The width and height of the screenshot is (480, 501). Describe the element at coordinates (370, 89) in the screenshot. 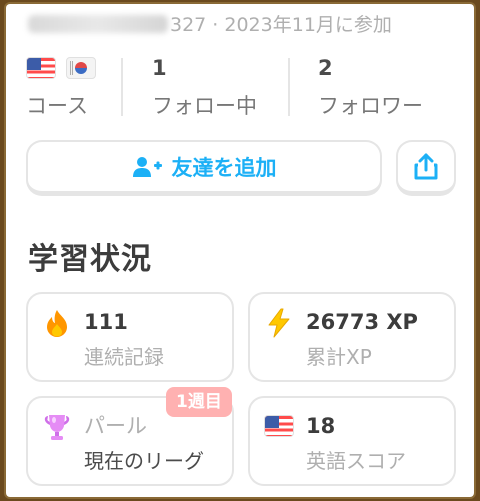

I see `followers-stat: 2 フォロワー` at that location.